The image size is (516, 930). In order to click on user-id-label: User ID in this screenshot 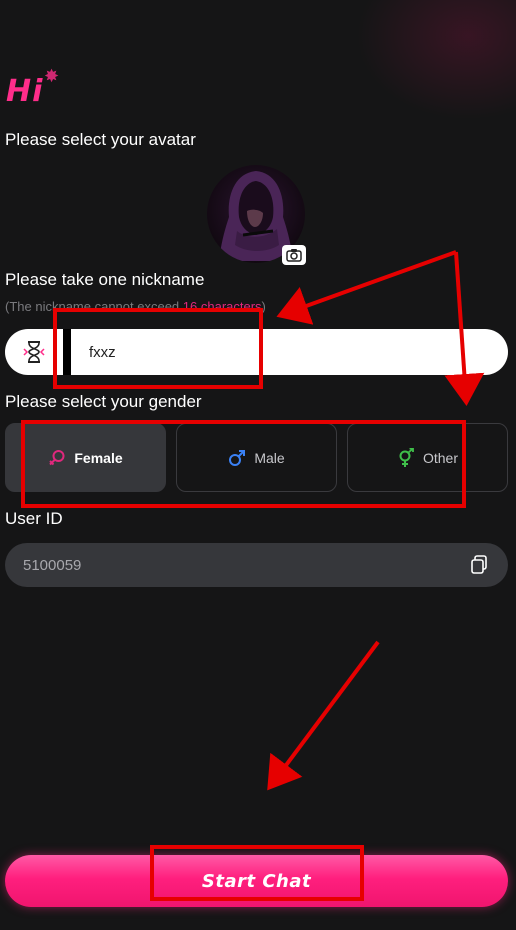, I will do `click(34, 518)`.